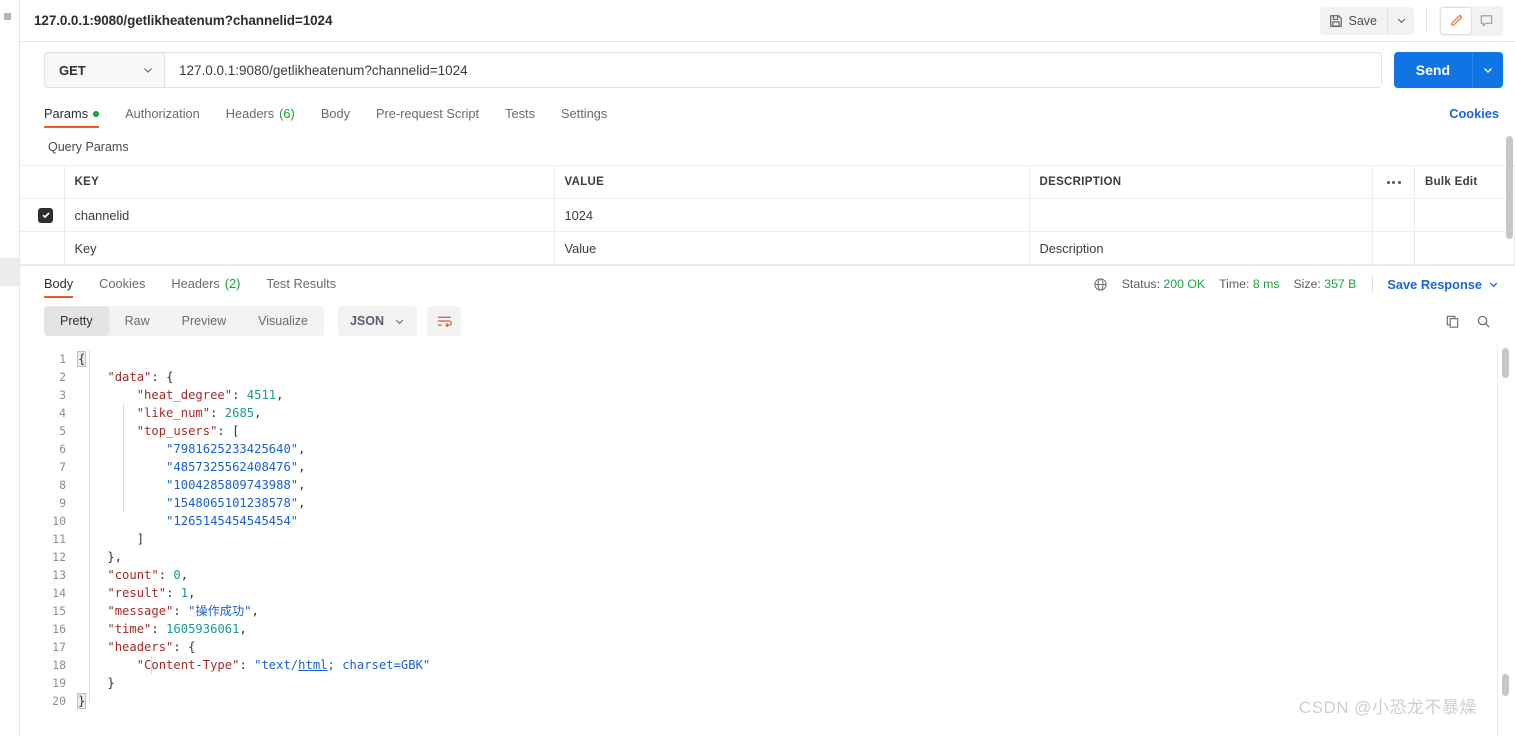 Image resolution: width=1515 pixels, height=736 pixels. What do you see at coordinates (767, 593) in the screenshot?
I see `code-line: 14 "result": 1,` at bounding box center [767, 593].